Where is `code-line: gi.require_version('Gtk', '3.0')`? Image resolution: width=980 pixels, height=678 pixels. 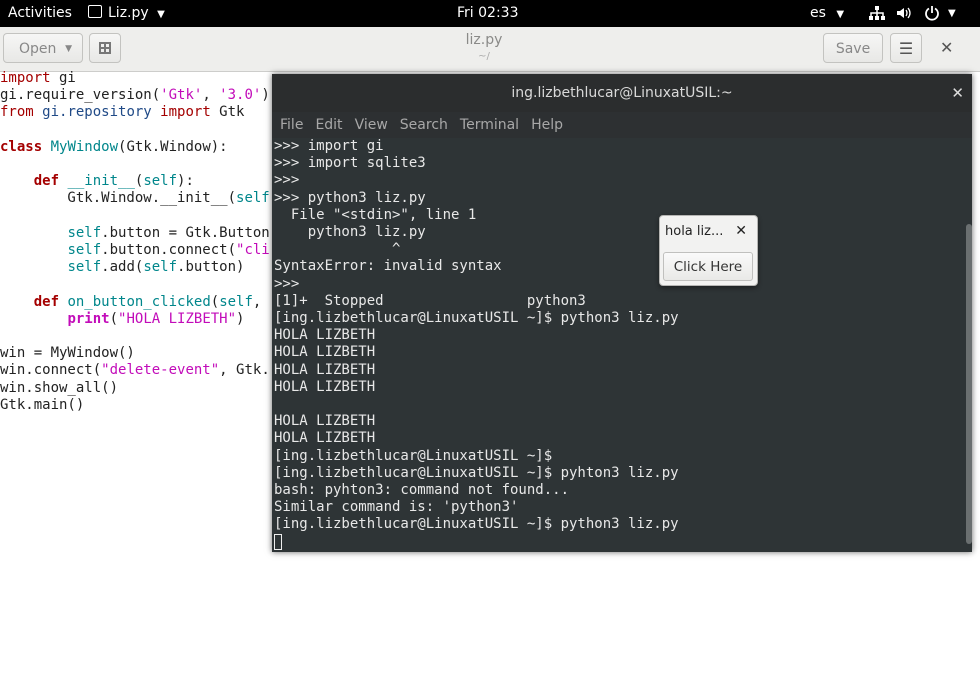 code-line: gi.require_version('Gtk', '3.0') is located at coordinates (135, 95).